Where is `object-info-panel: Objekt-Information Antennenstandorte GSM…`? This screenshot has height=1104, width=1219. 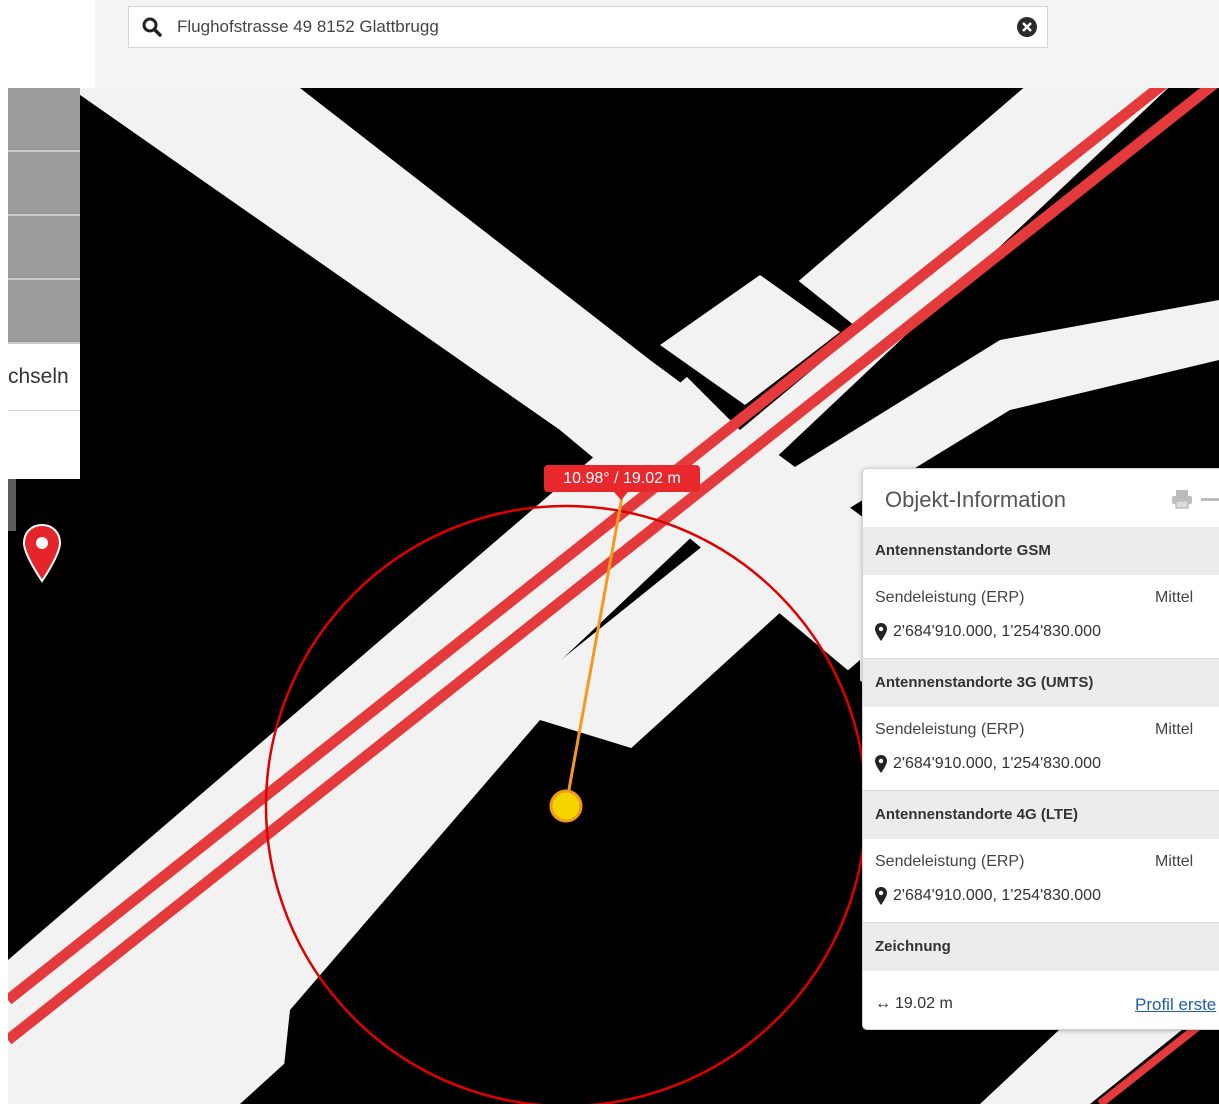
object-info-panel: Objekt-Information Antennenstandorte GSM… is located at coordinates (1040, 749).